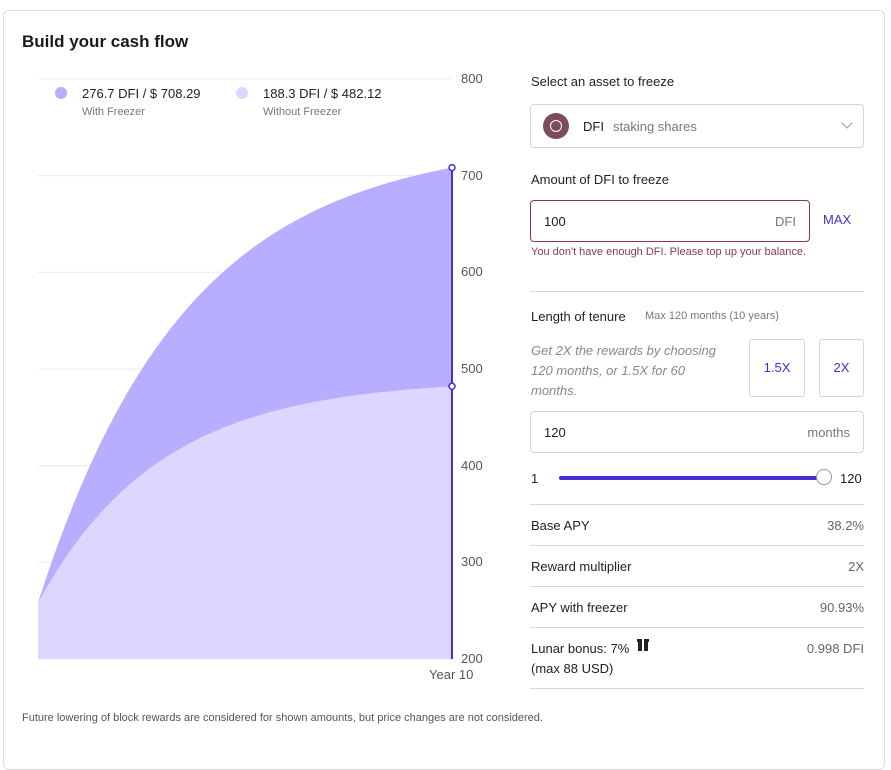  Describe the element at coordinates (535, 478) in the screenshot. I see `slider-min-label: 1` at that location.